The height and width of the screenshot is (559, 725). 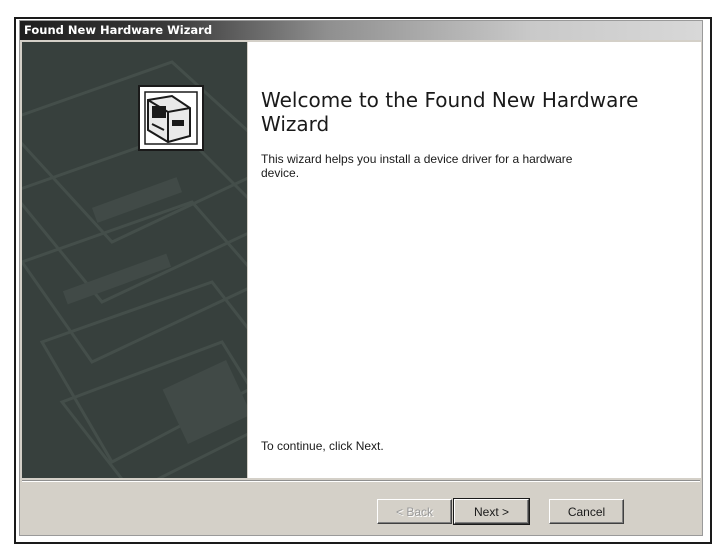 I want to click on continue-instruction: To continue, click Next., so click(x=322, y=446).